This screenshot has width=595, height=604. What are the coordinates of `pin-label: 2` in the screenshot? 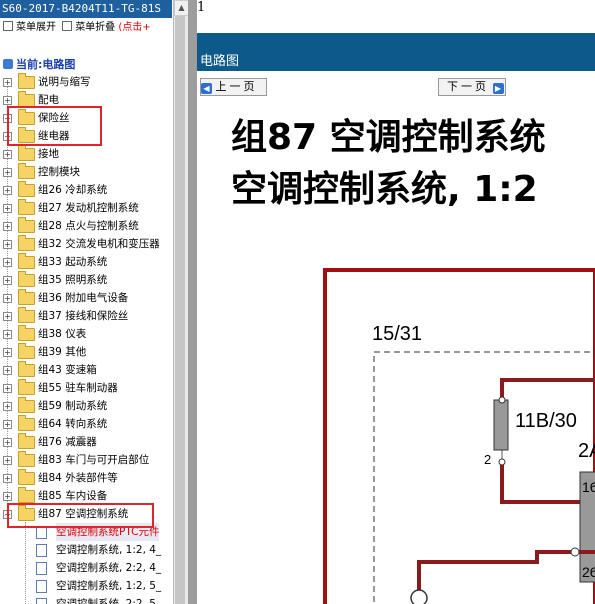 It's located at (487, 459).